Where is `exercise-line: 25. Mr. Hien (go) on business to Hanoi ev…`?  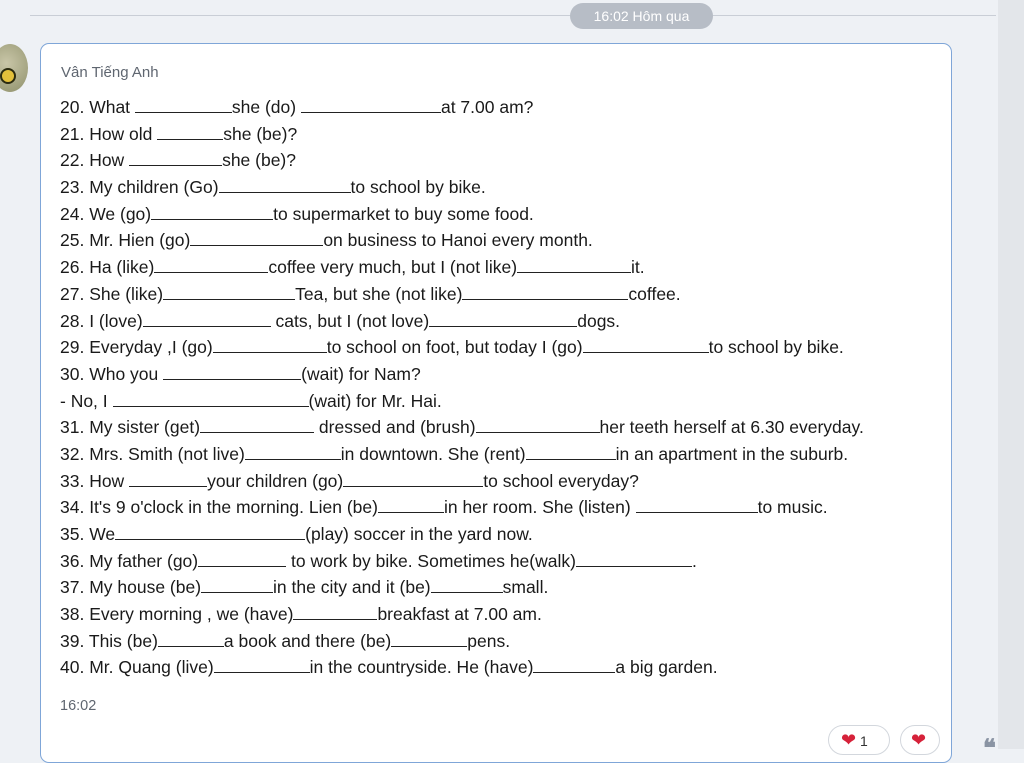
exercise-line: 25. Mr. Hien (go) on business to Hanoi ev… is located at coordinates (326, 240).